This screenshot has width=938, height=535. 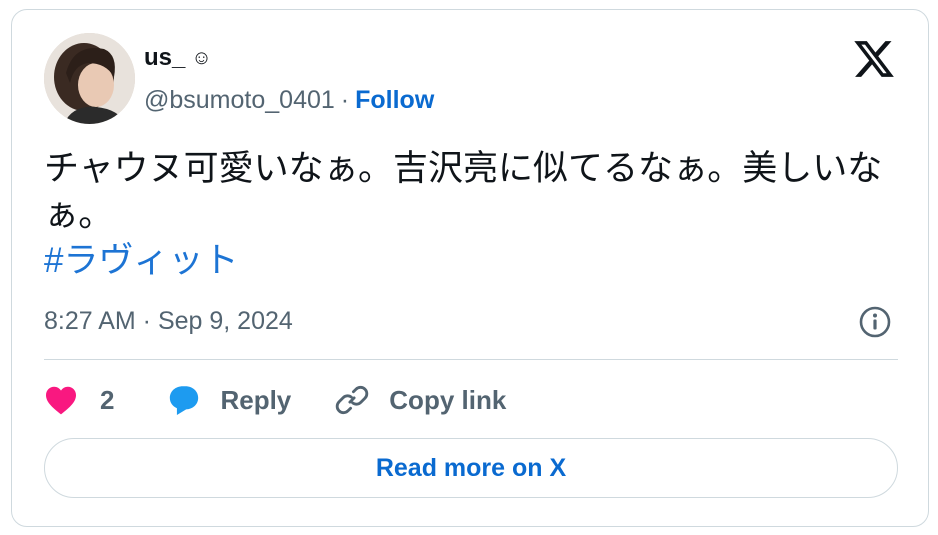 What do you see at coordinates (165, 57) in the screenshot?
I see `author-name-text: us_` at bounding box center [165, 57].